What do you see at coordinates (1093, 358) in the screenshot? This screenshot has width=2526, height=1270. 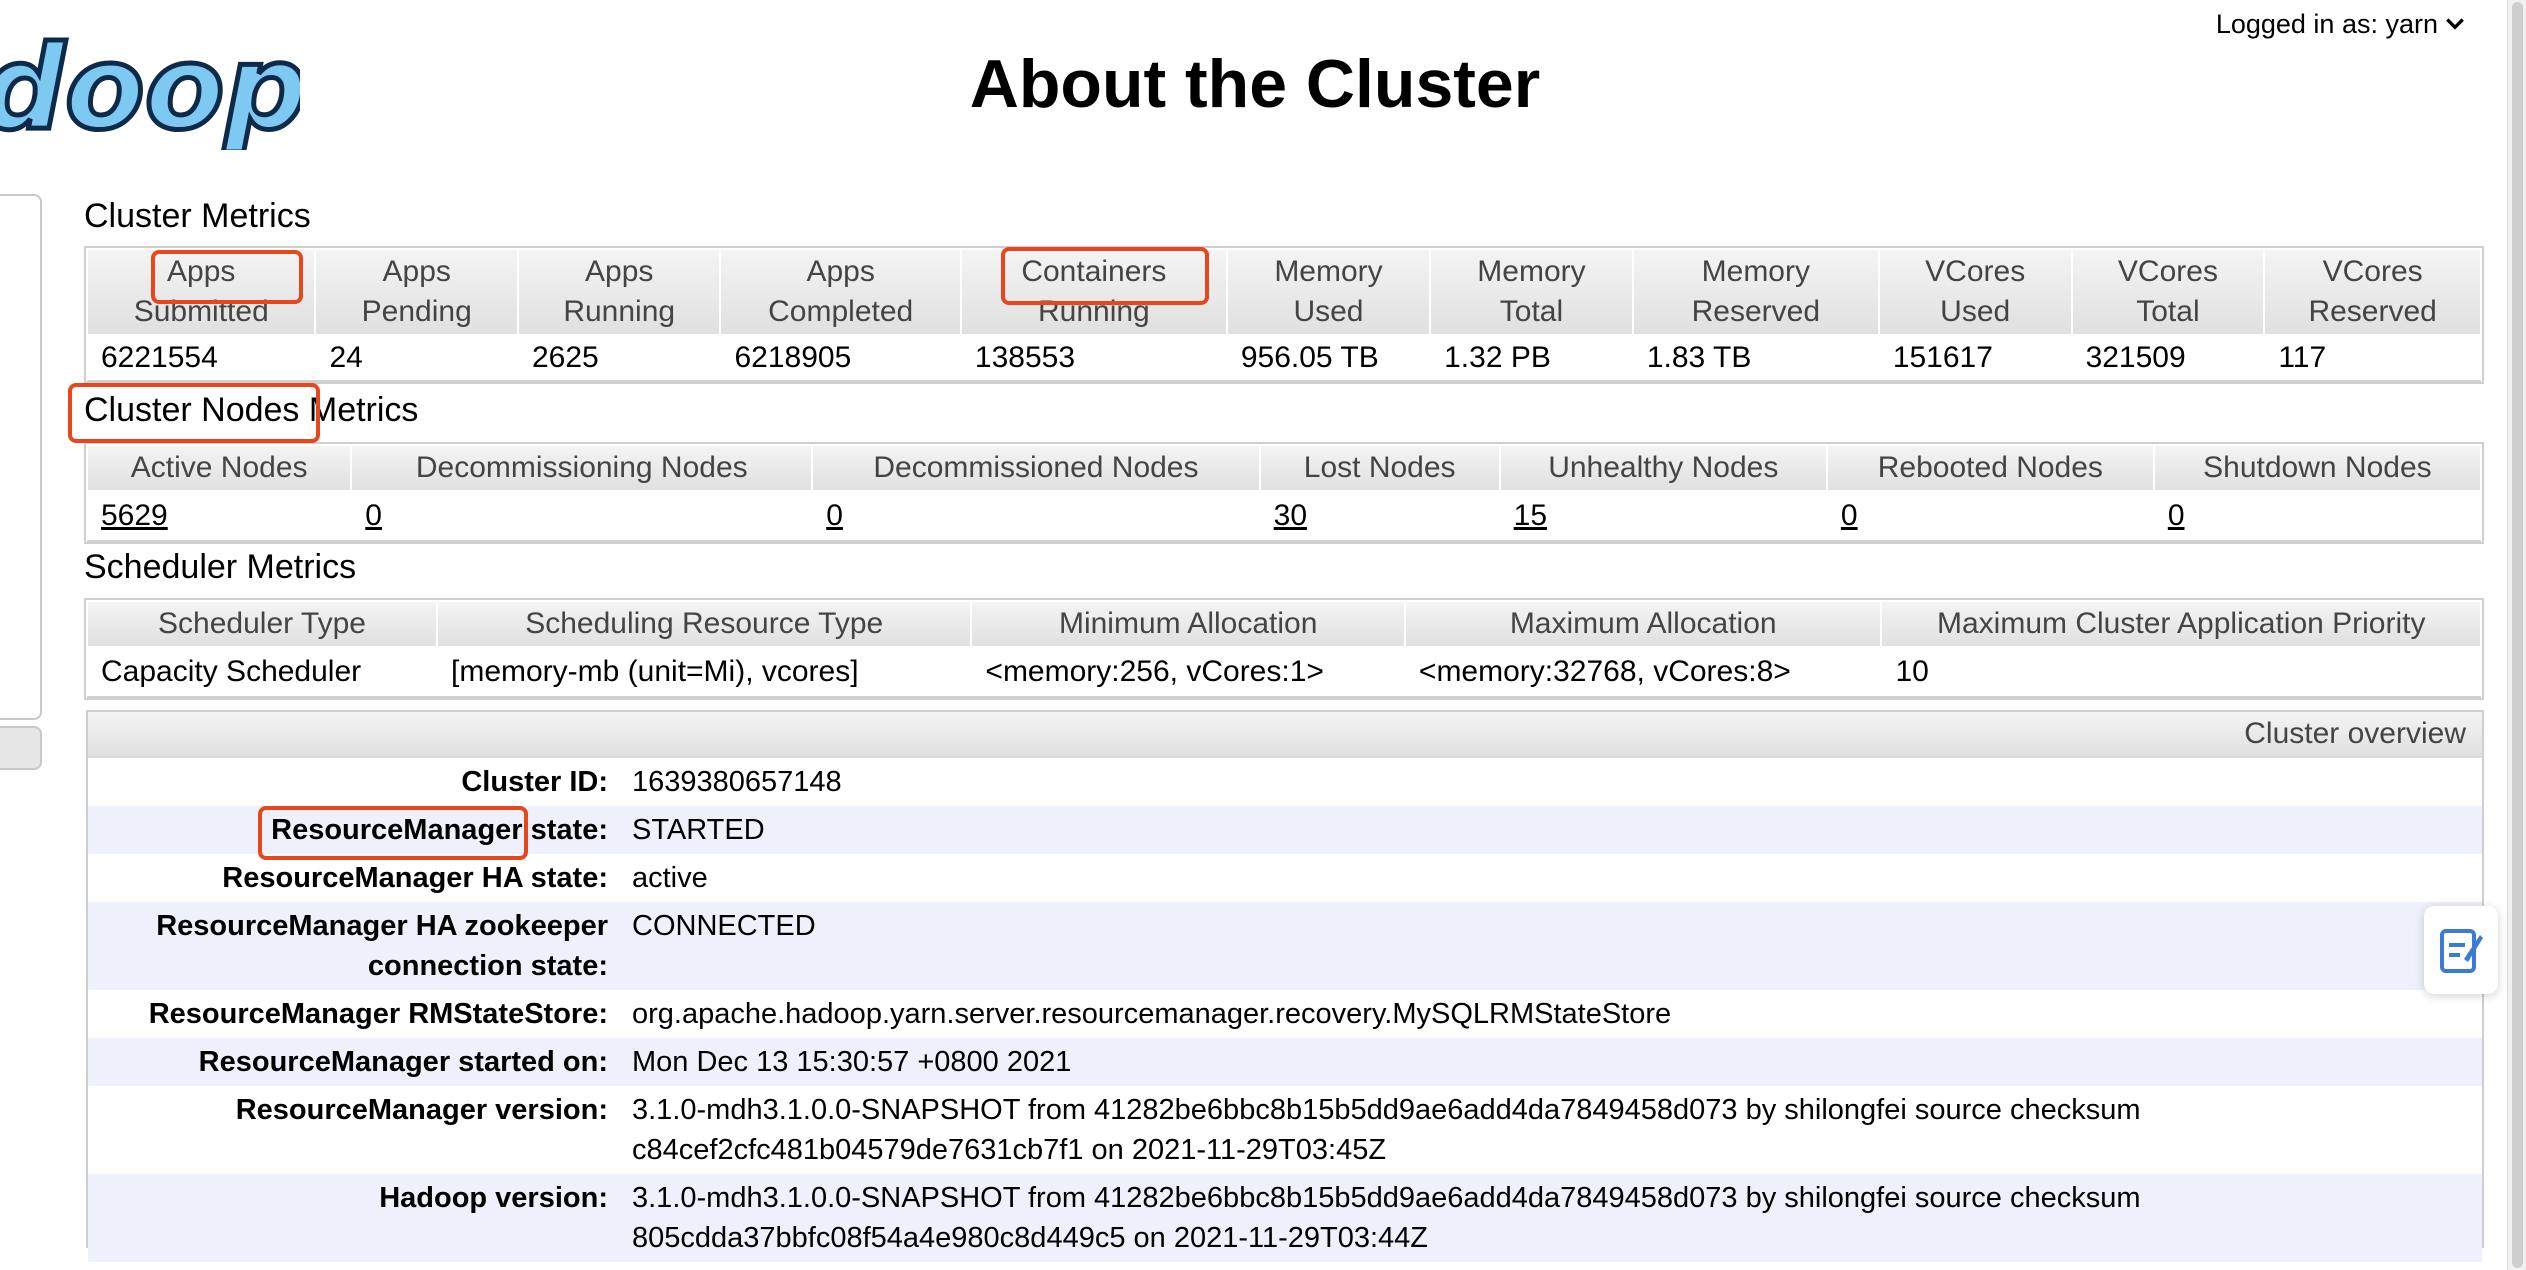 I see `metrics-value-cell: 138553` at bounding box center [1093, 358].